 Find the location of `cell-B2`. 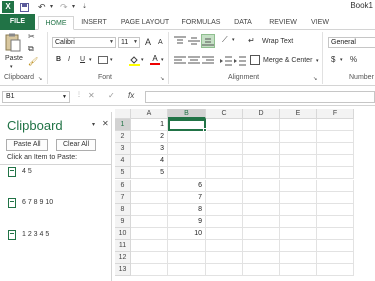

cell-B2 is located at coordinates (187, 137).